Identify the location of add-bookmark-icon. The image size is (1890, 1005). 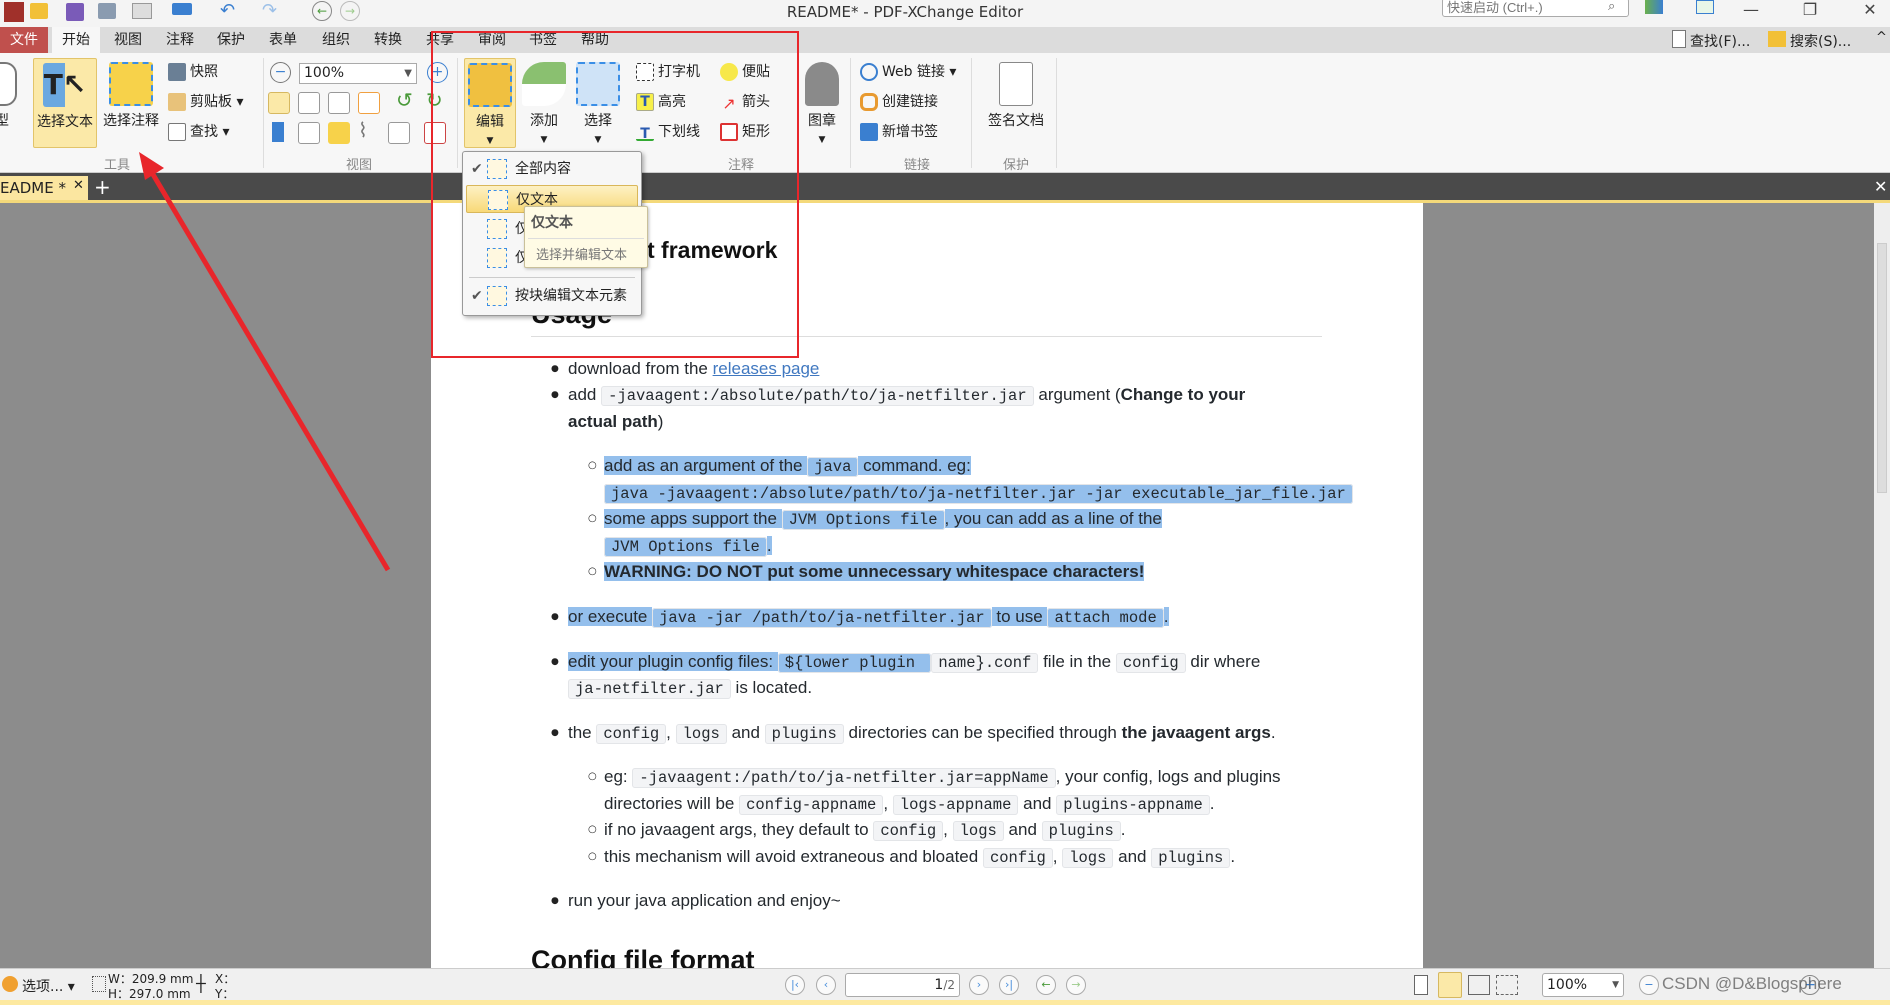
(869, 132).